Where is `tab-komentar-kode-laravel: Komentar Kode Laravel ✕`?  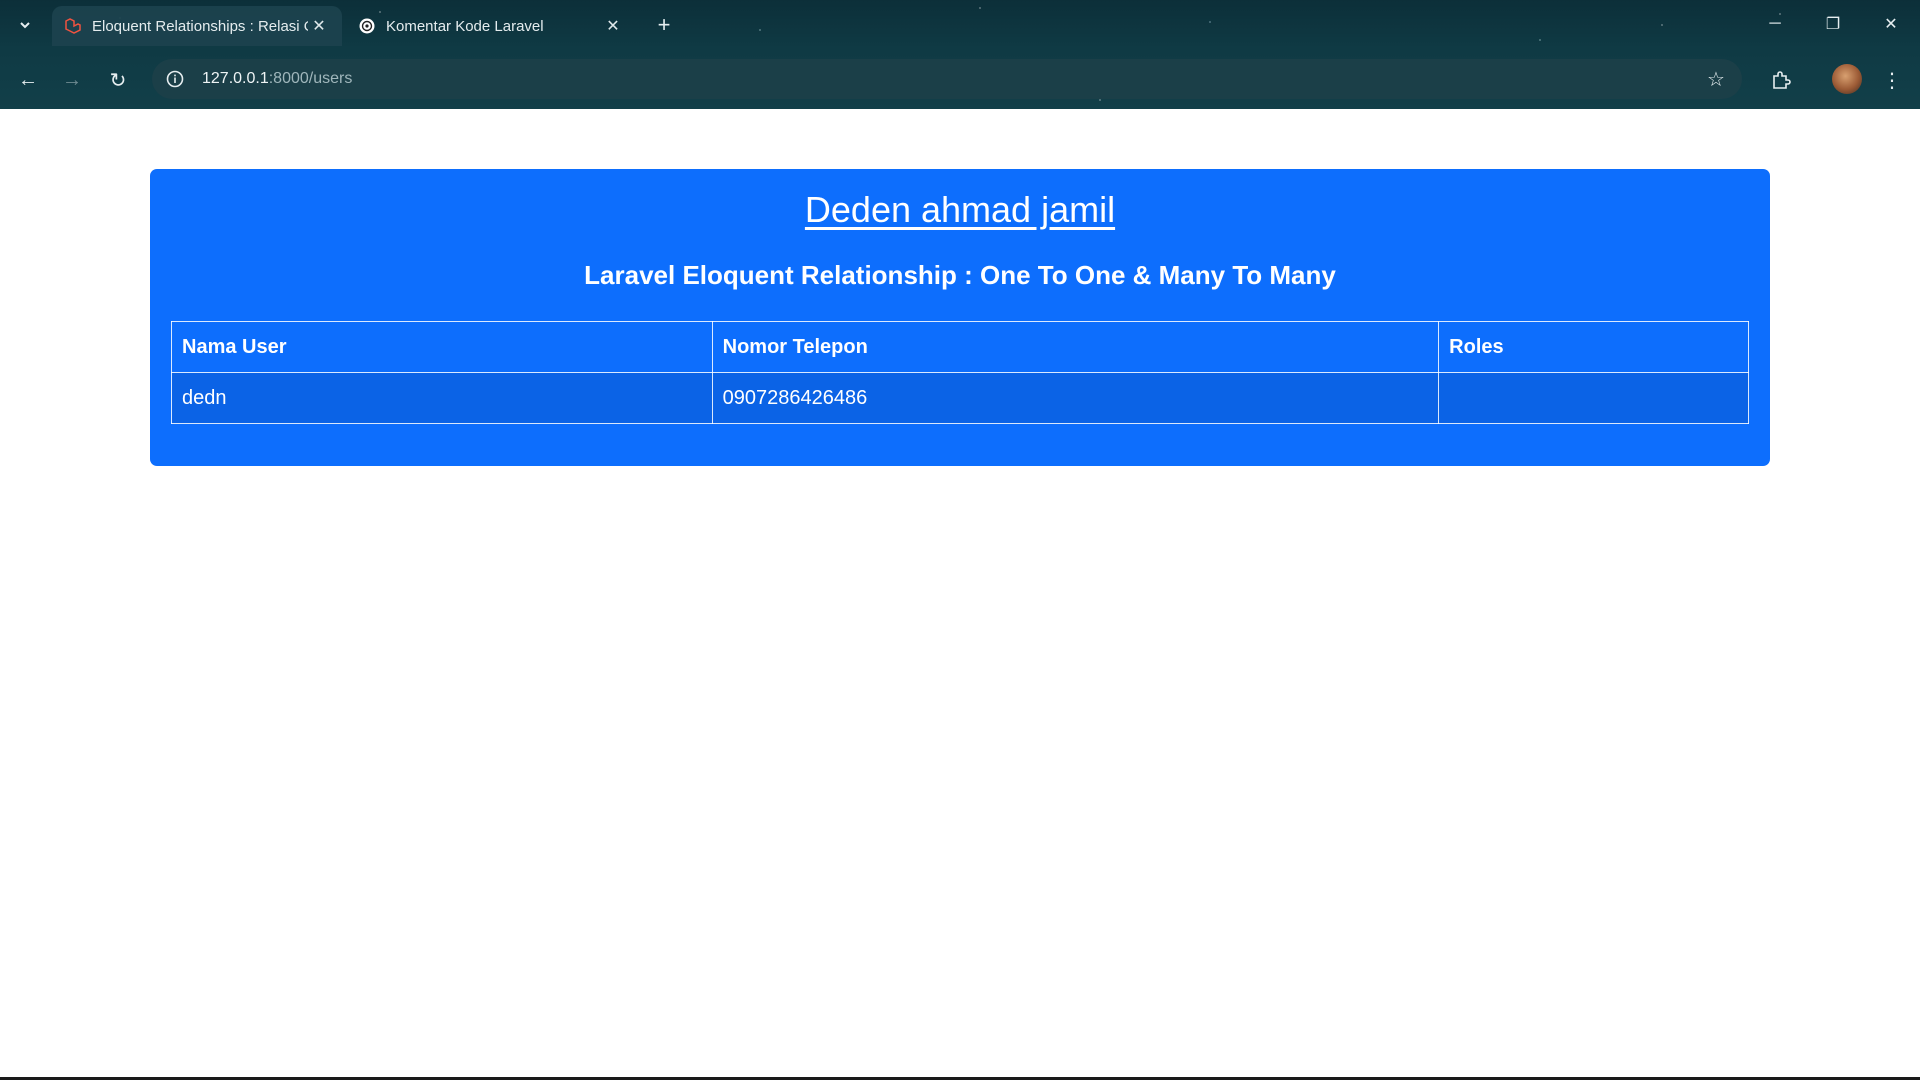 tab-komentar-kode-laravel: Komentar Kode Laravel ✕ is located at coordinates (491, 26).